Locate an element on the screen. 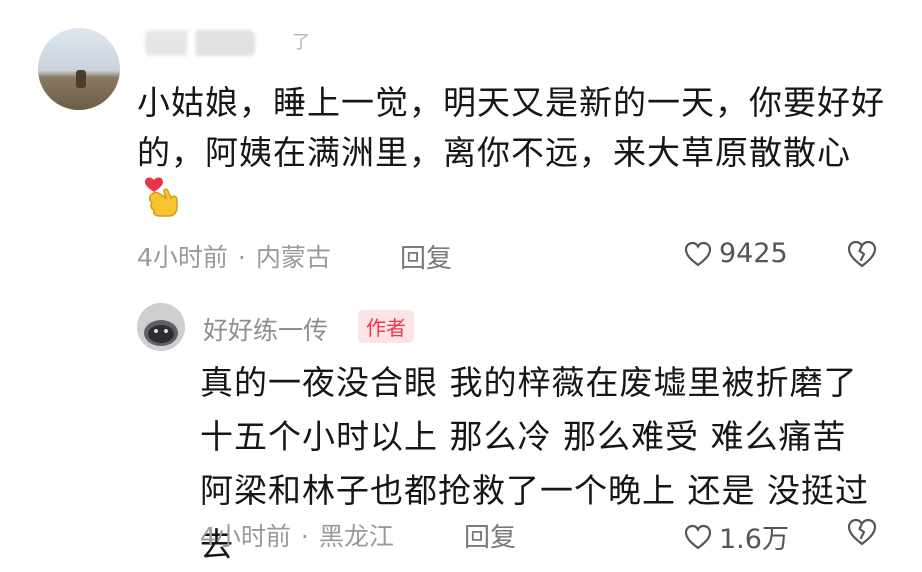 The height and width of the screenshot is (572, 922). heart-finger-emoji is located at coordinates (161, 197).